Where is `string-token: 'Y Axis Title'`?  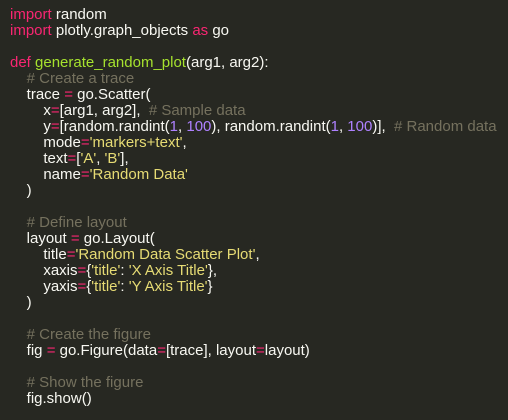 string-token: 'Y Axis Title' is located at coordinates (168, 286).